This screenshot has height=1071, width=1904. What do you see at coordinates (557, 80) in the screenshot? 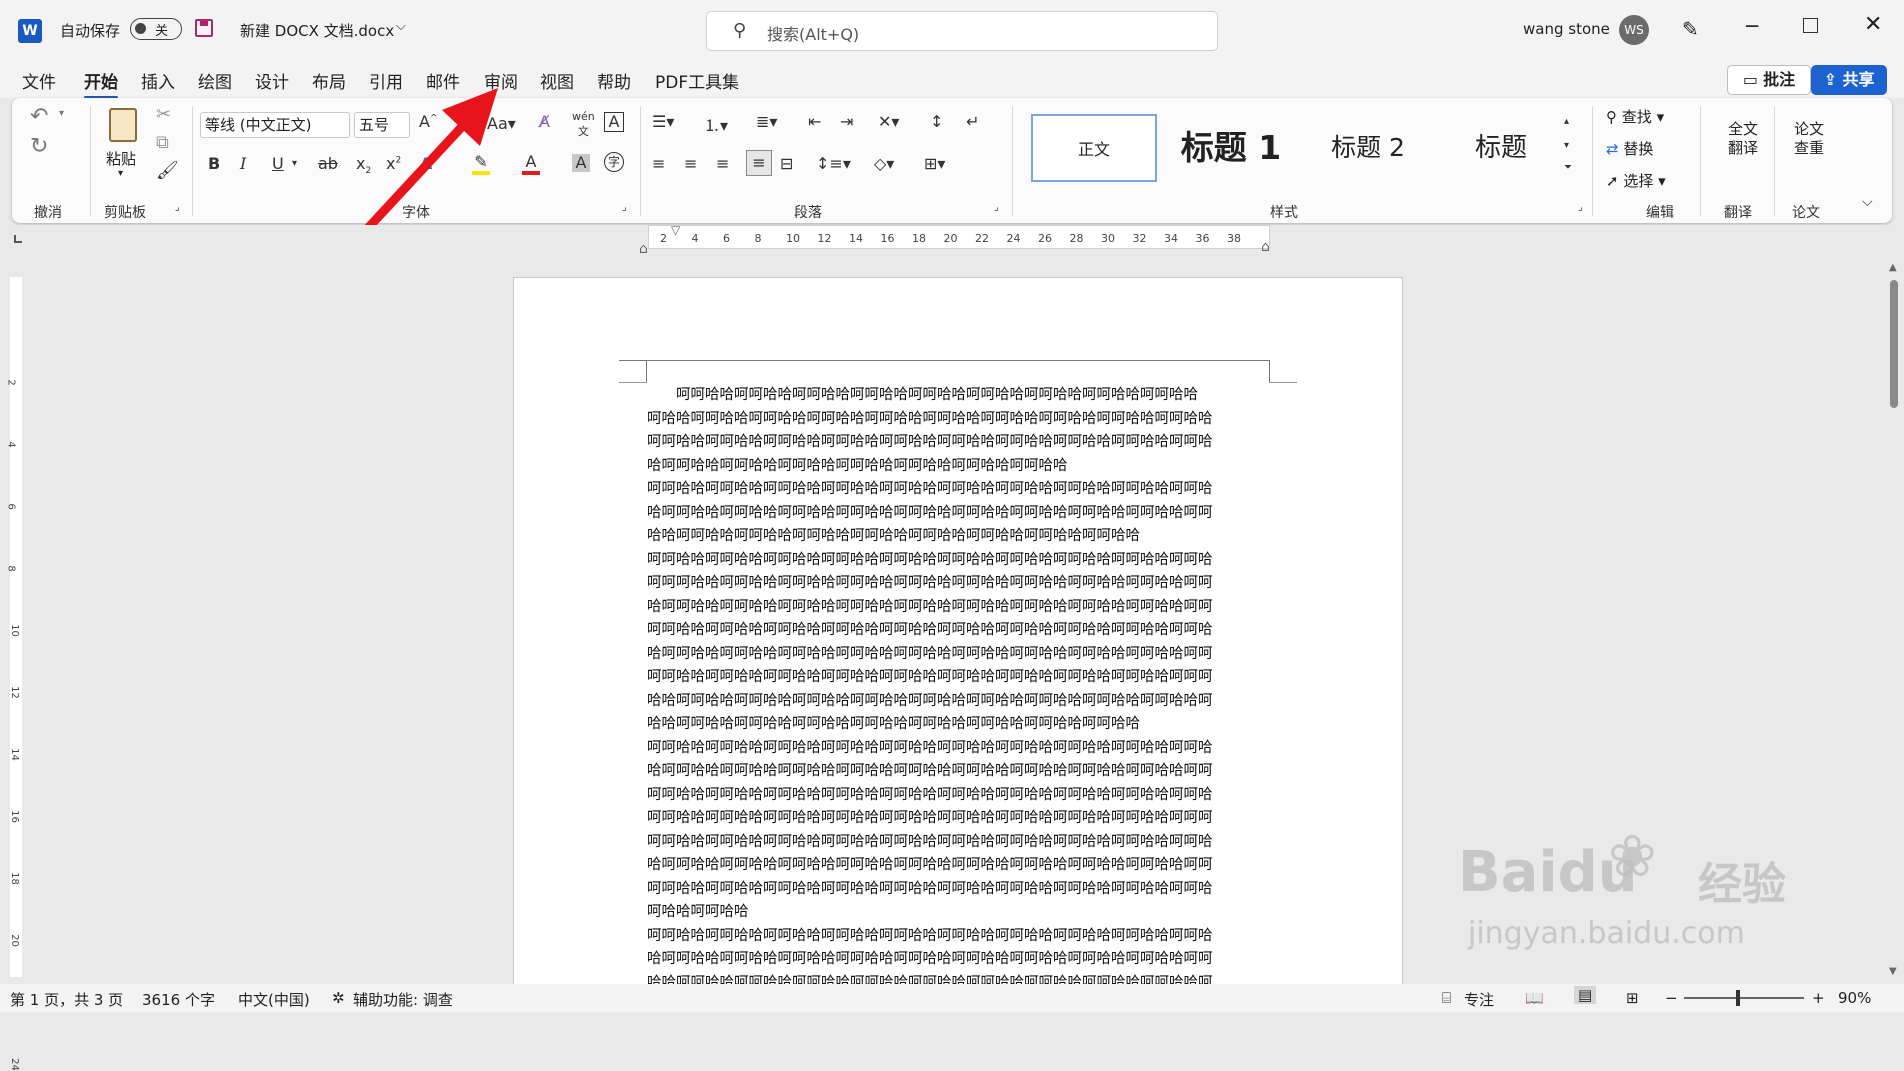
I see `tab-view: 视图` at bounding box center [557, 80].